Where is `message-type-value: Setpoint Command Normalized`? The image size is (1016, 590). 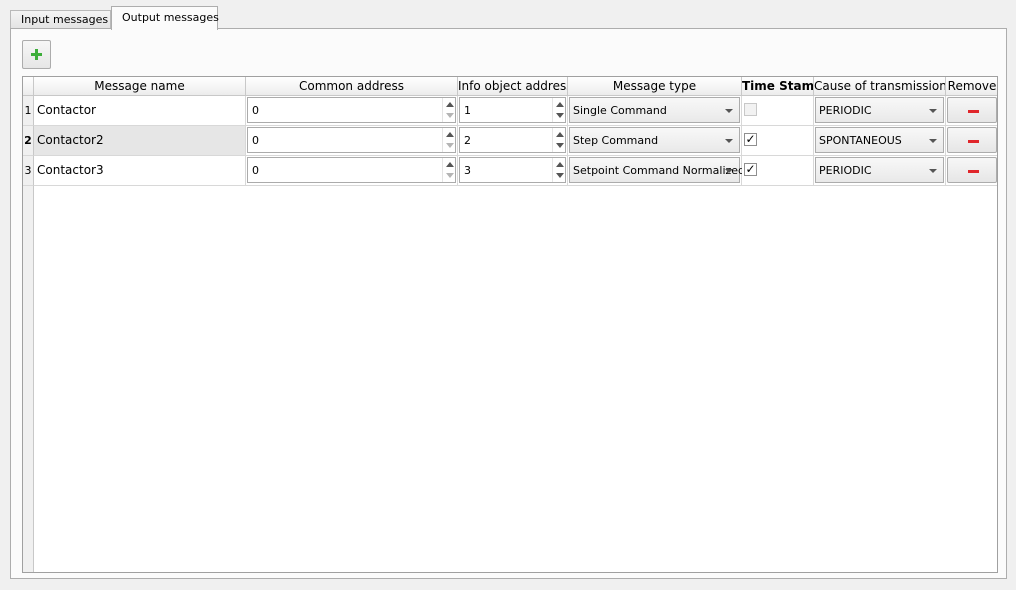 message-type-value: Setpoint Command Normalized is located at coordinates (659, 170).